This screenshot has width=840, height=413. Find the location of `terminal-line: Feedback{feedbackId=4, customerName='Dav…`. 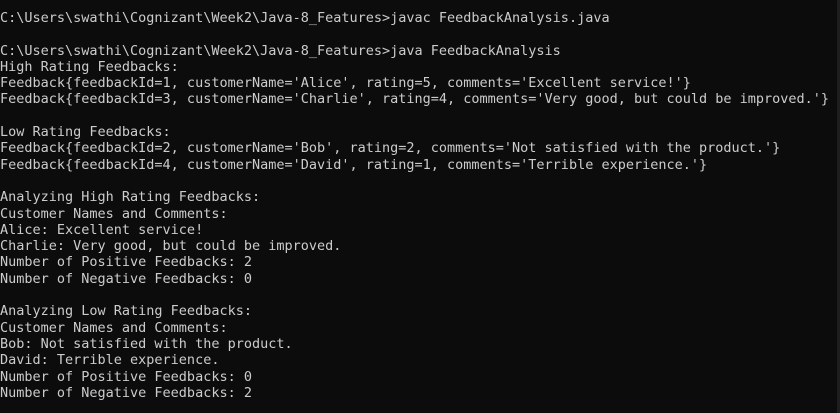

terminal-line: Feedback{feedbackId=4, customerName='Dav… is located at coordinates (354, 164).